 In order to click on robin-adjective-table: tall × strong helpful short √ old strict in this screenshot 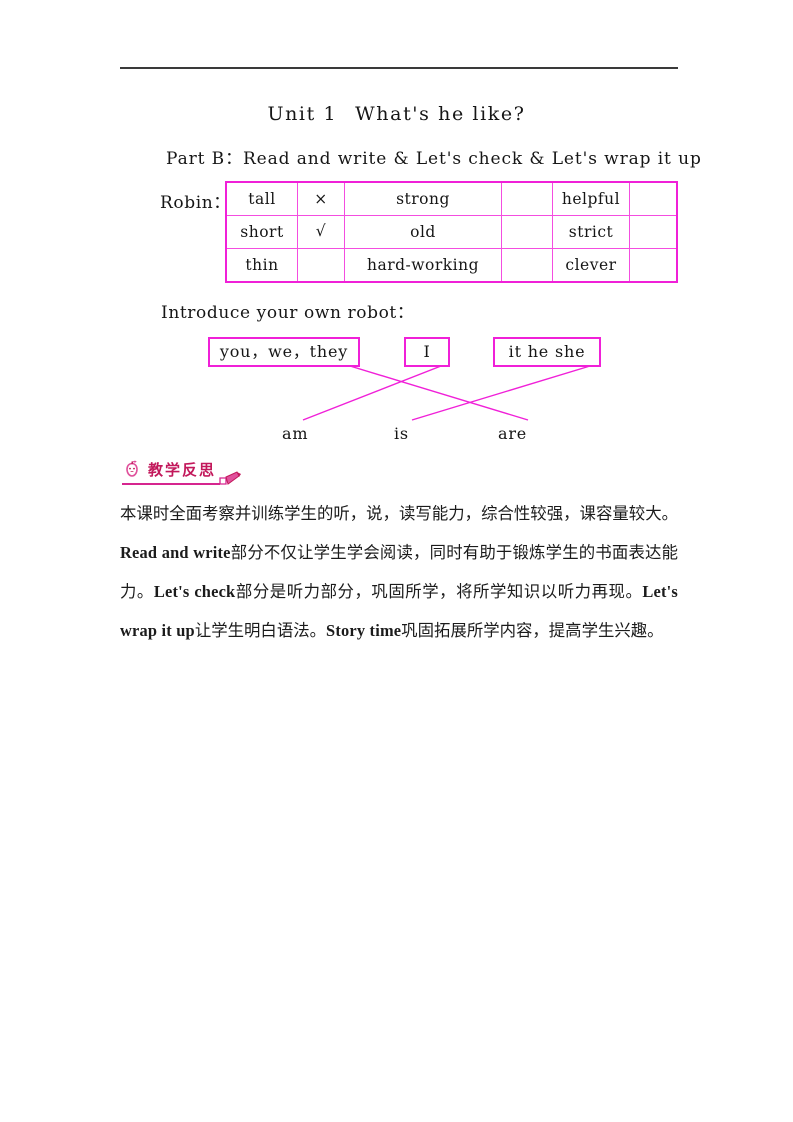, I will do `click(451, 232)`.